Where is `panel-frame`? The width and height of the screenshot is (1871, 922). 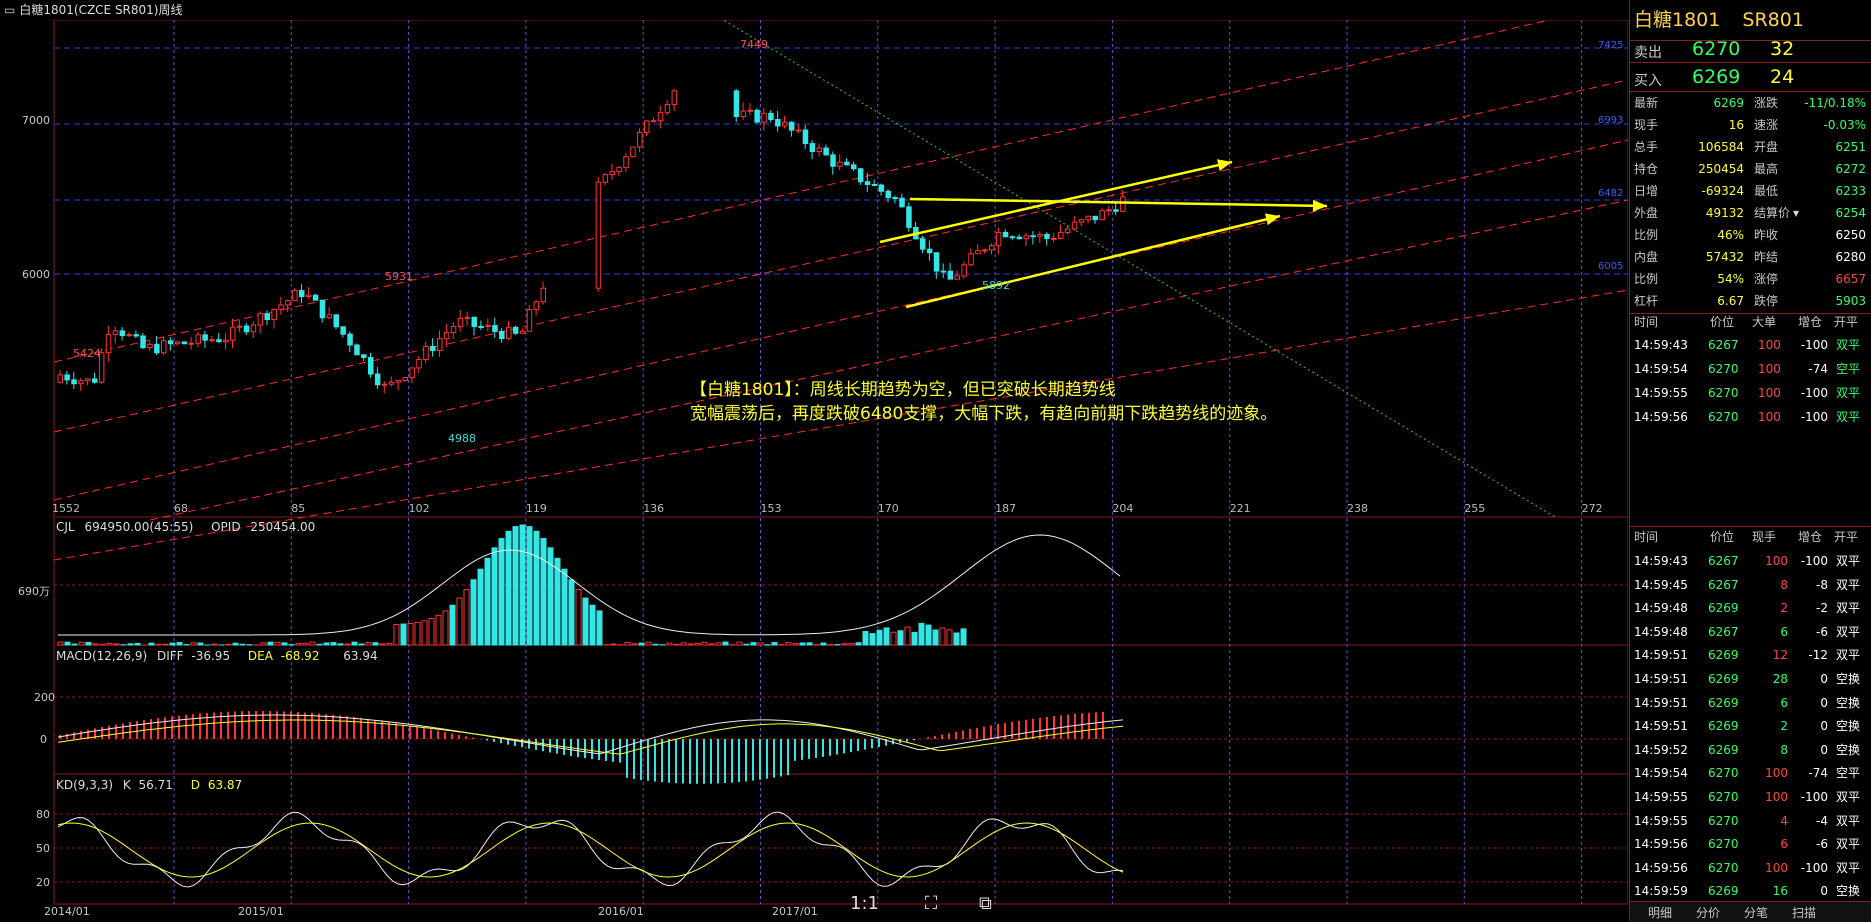
panel-frame is located at coordinates (841, 581).